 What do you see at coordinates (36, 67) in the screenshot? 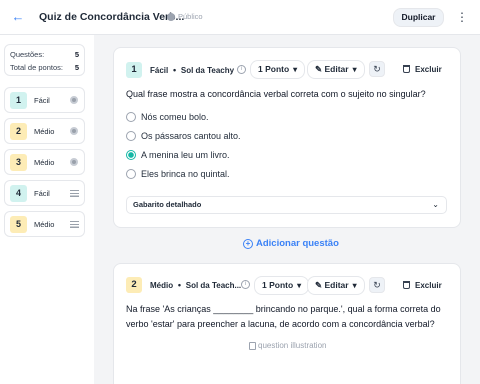
I see `total-points-label: Total de pontos:` at bounding box center [36, 67].